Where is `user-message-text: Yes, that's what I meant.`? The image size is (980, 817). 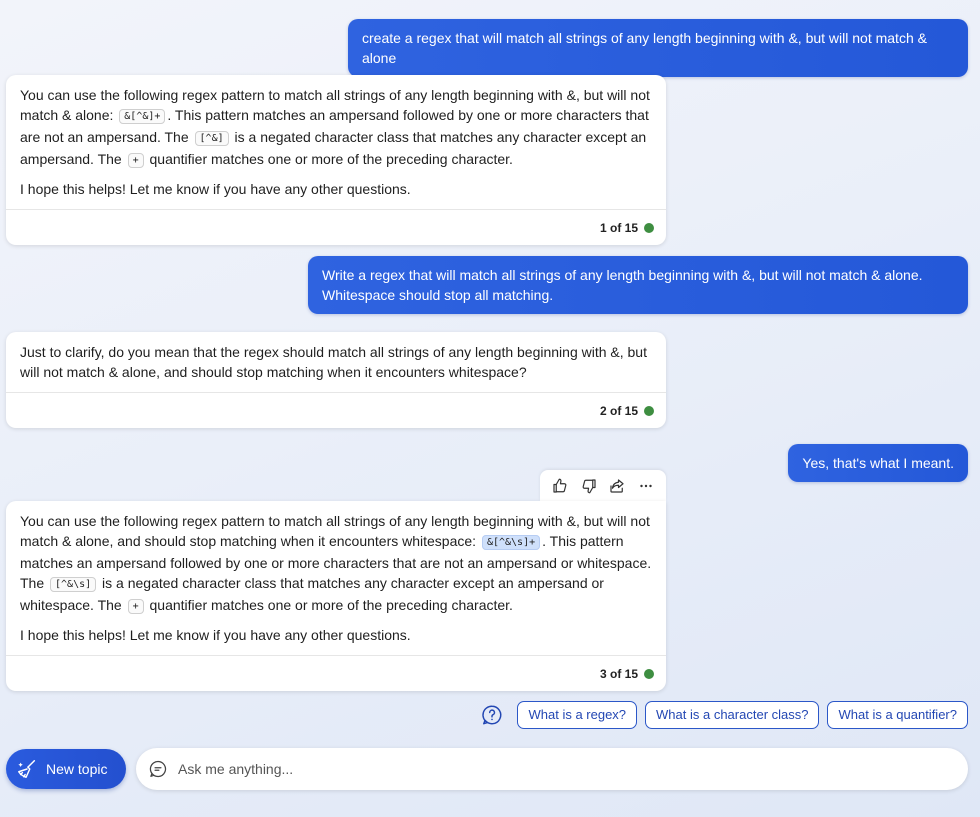
user-message-text: Yes, that's what I meant. is located at coordinates (878, 463).